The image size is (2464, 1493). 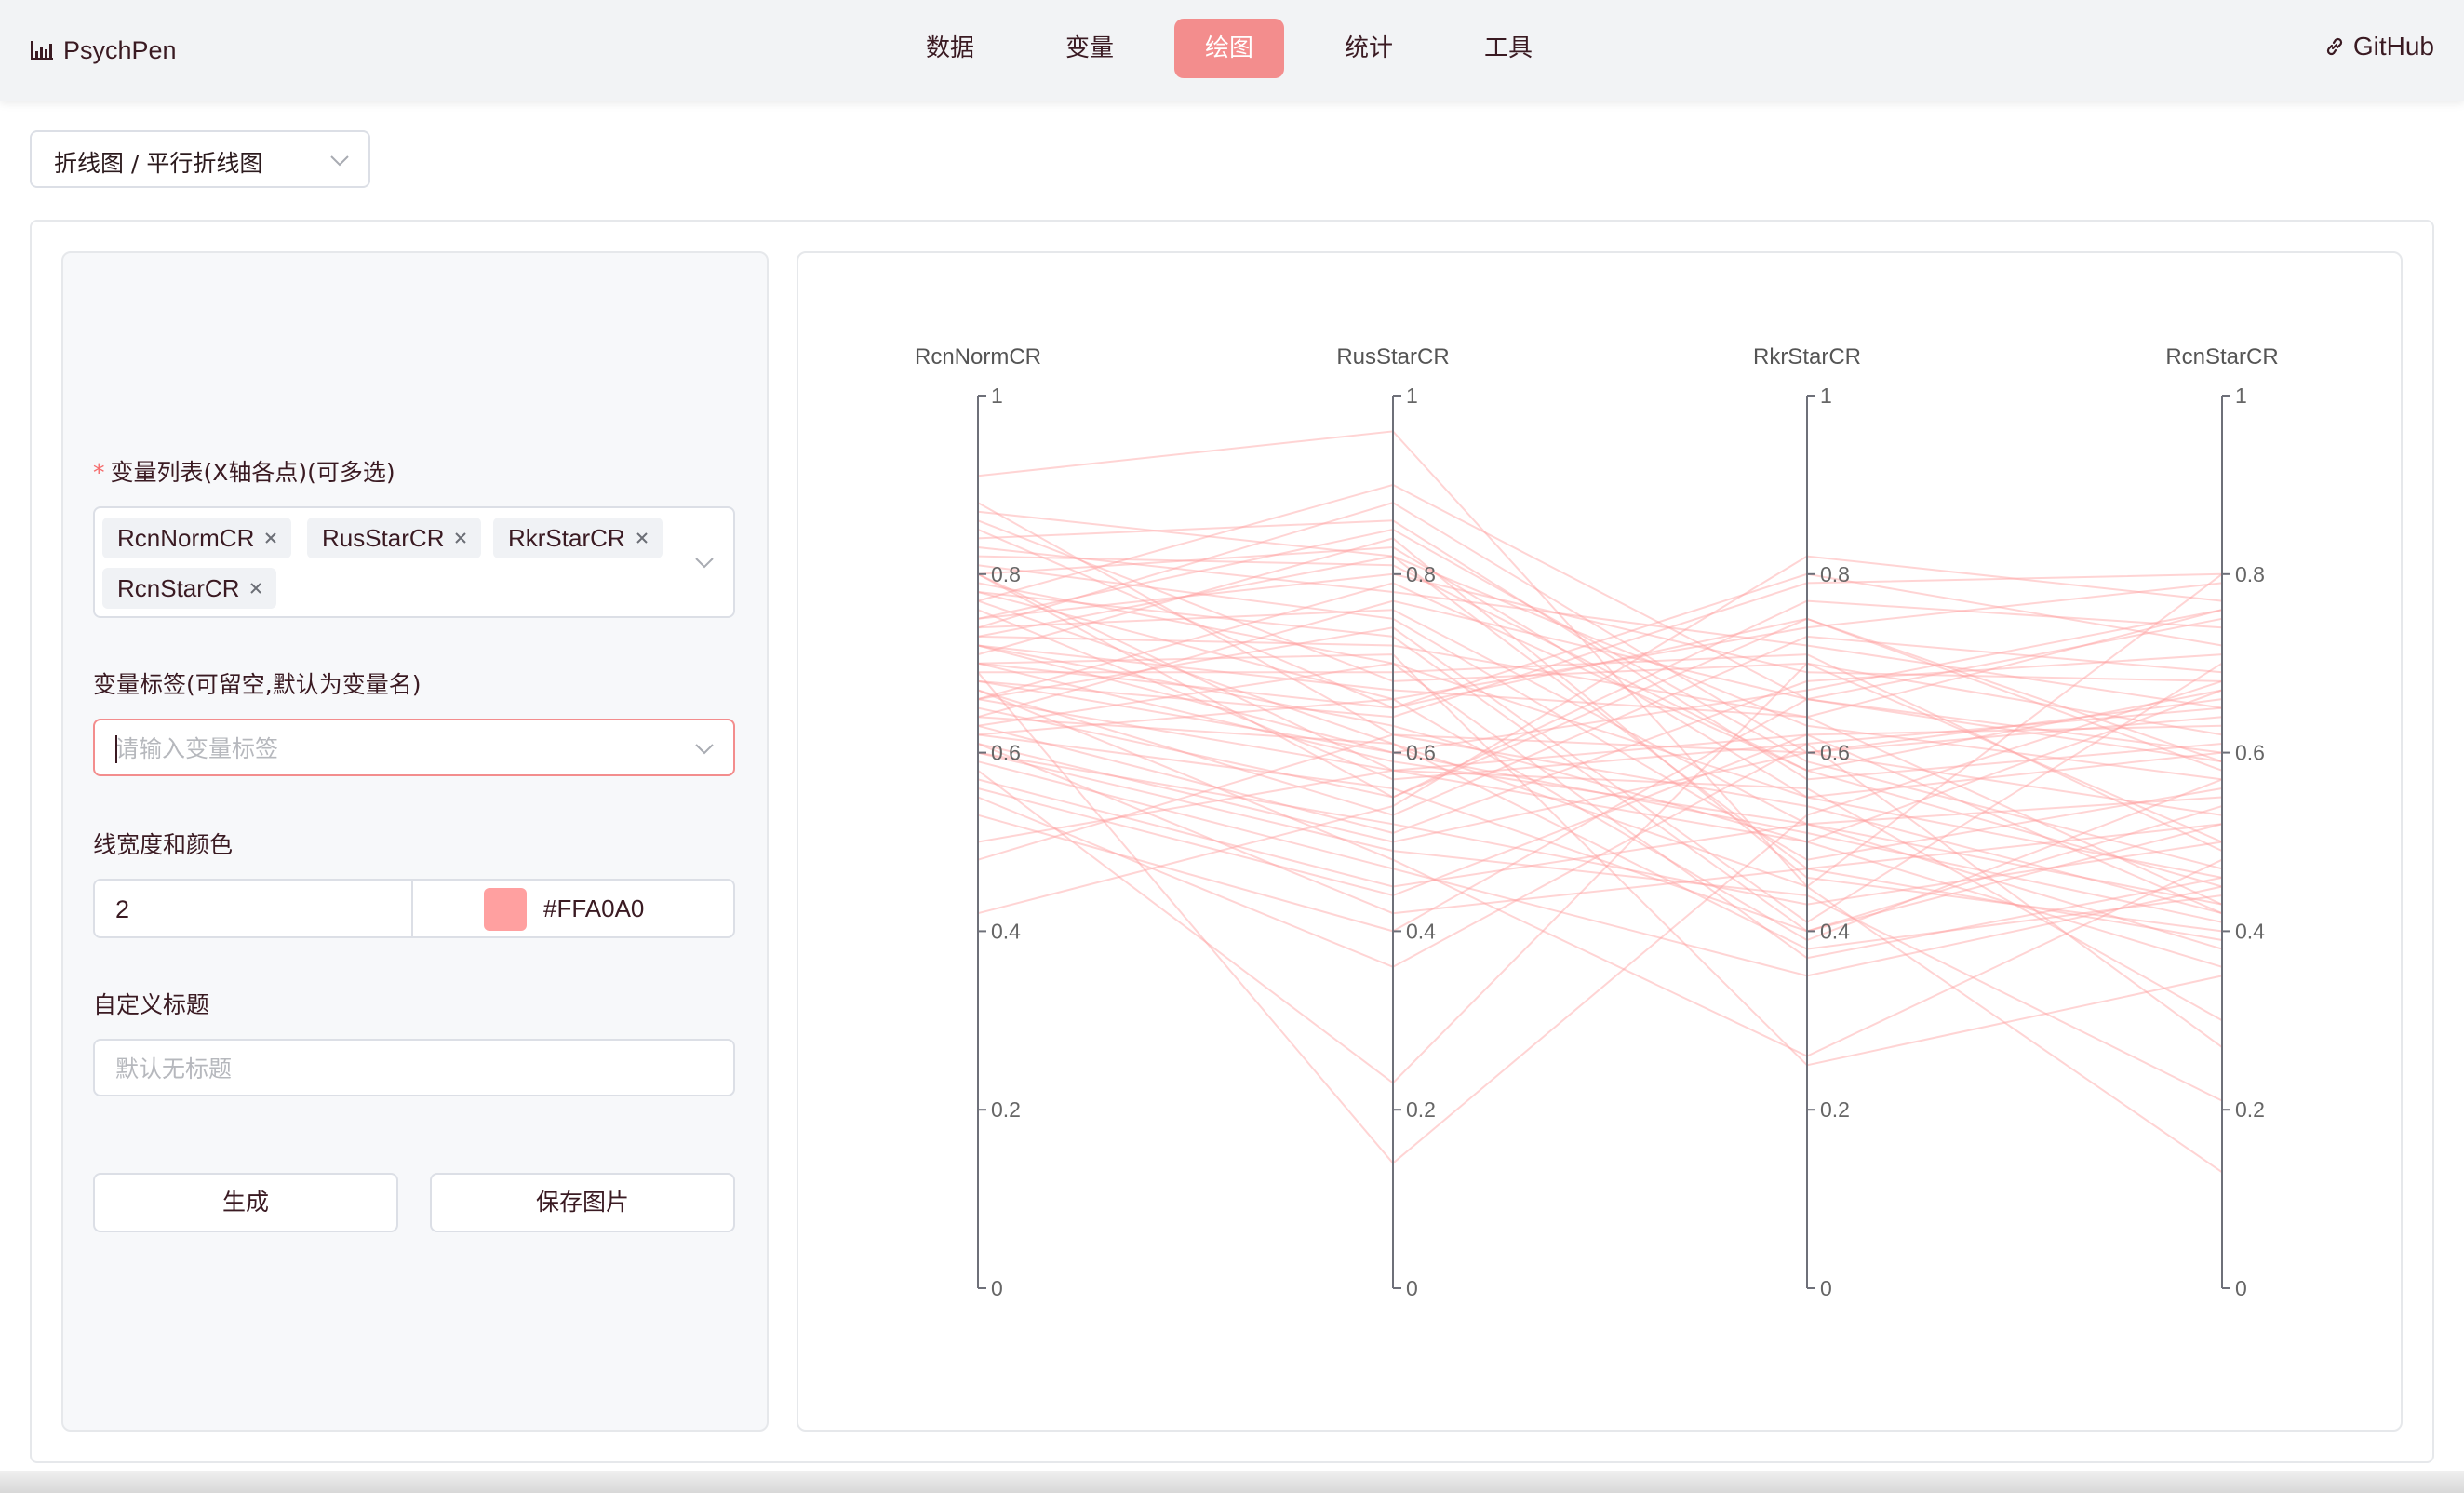 I want to click on save-image-button: 保存图片, so click(x=582, y=1202).